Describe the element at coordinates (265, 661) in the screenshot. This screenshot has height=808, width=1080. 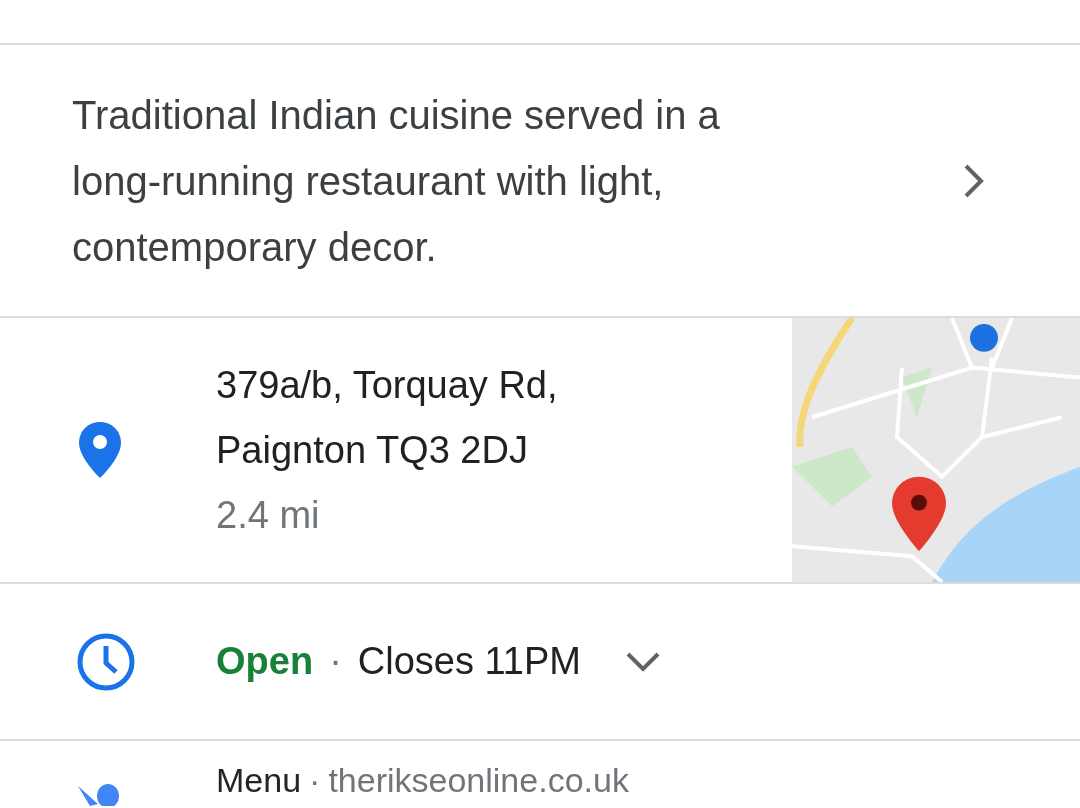
I see `open-status: Open` at that location.